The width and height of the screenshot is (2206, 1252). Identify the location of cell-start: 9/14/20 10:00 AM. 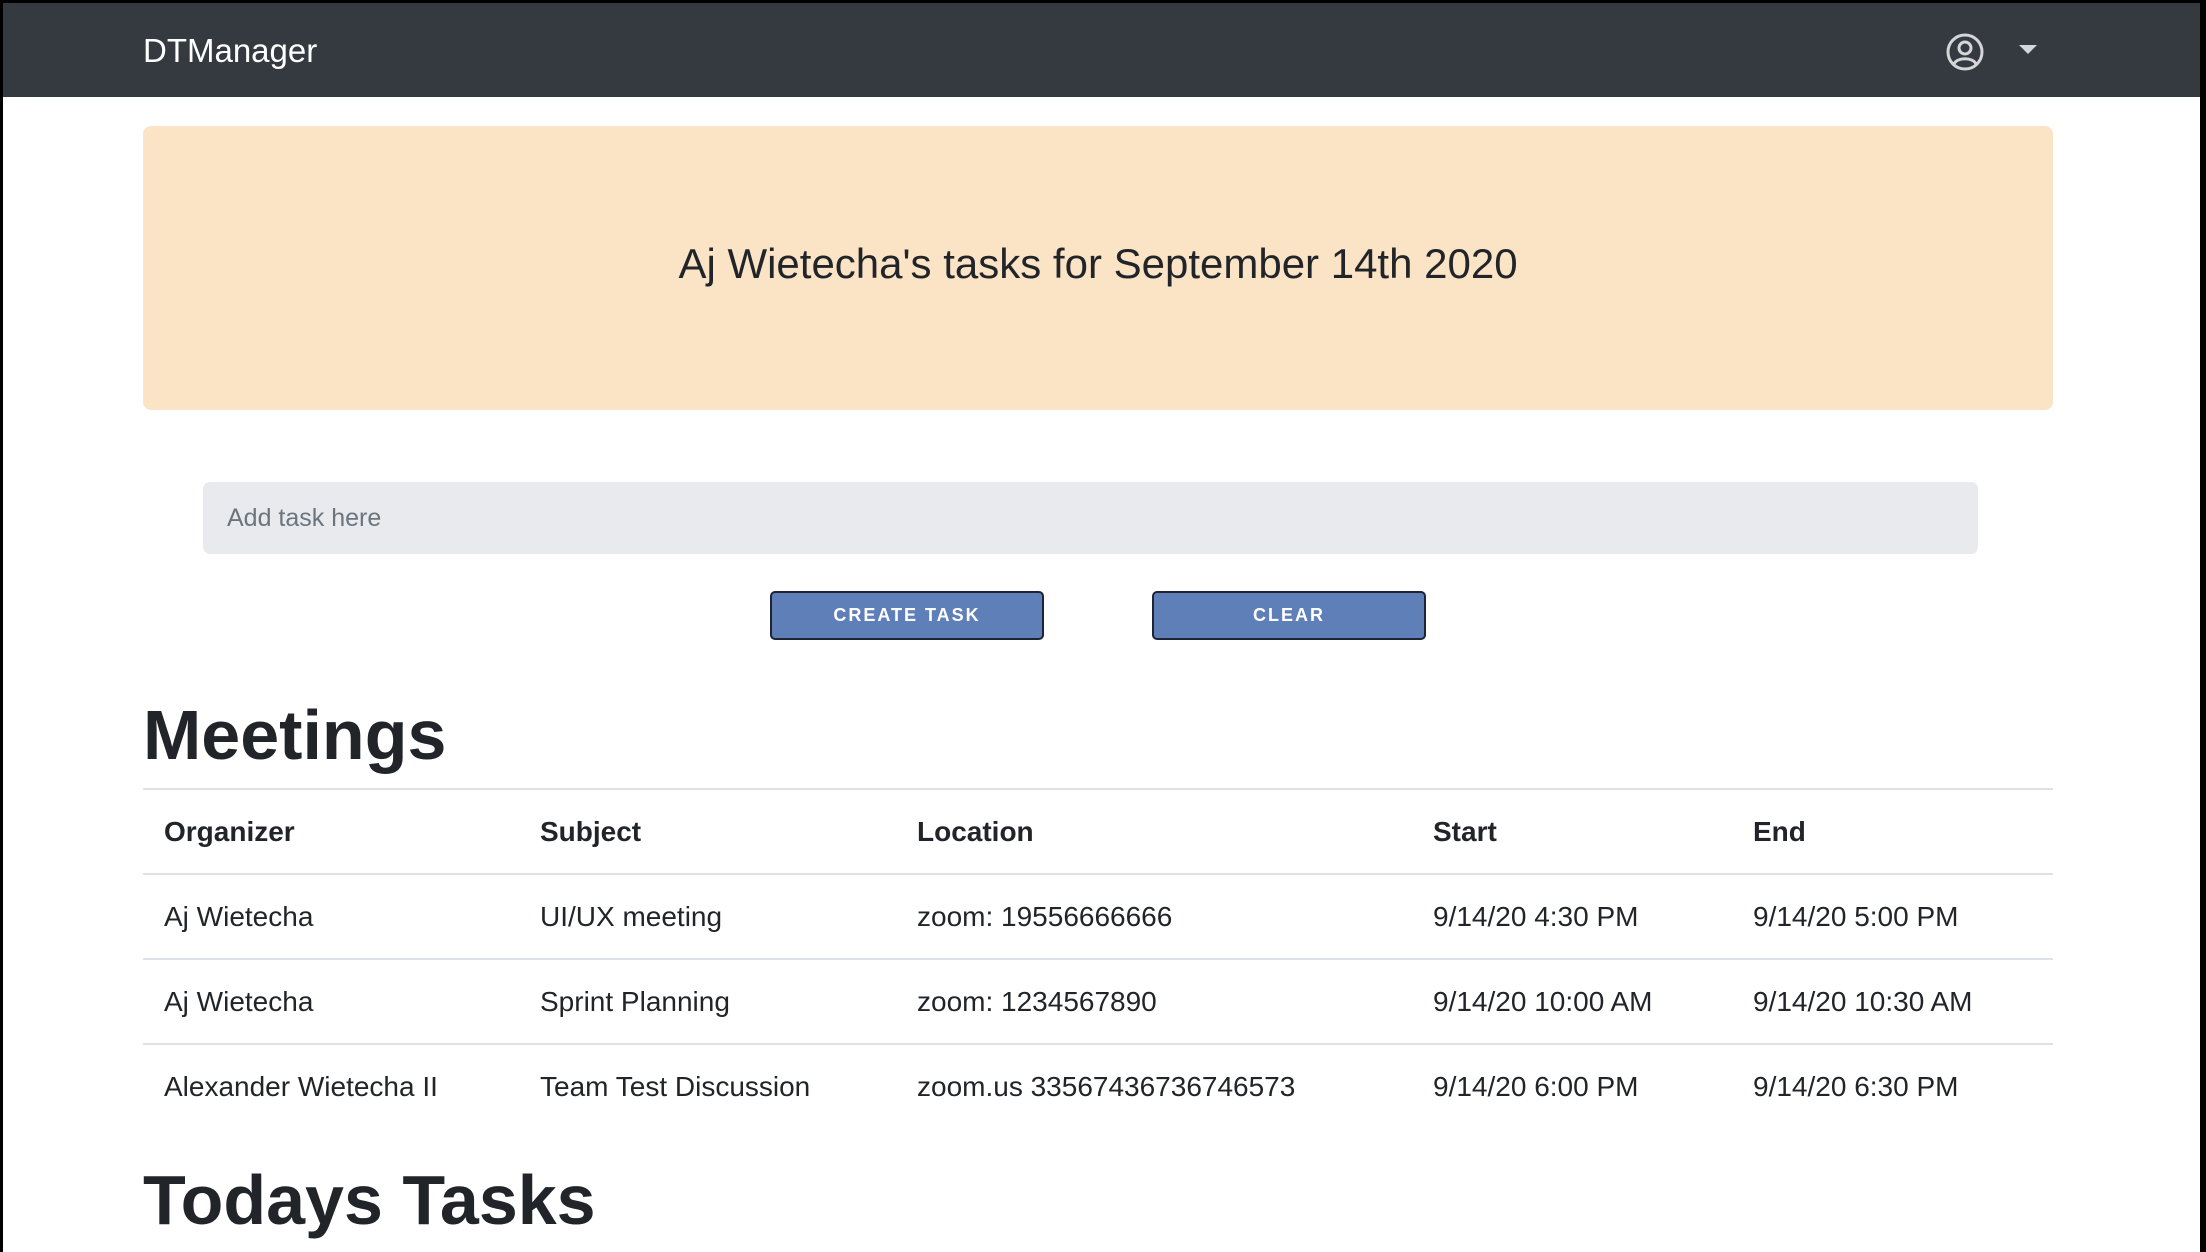
(1572, 1001).